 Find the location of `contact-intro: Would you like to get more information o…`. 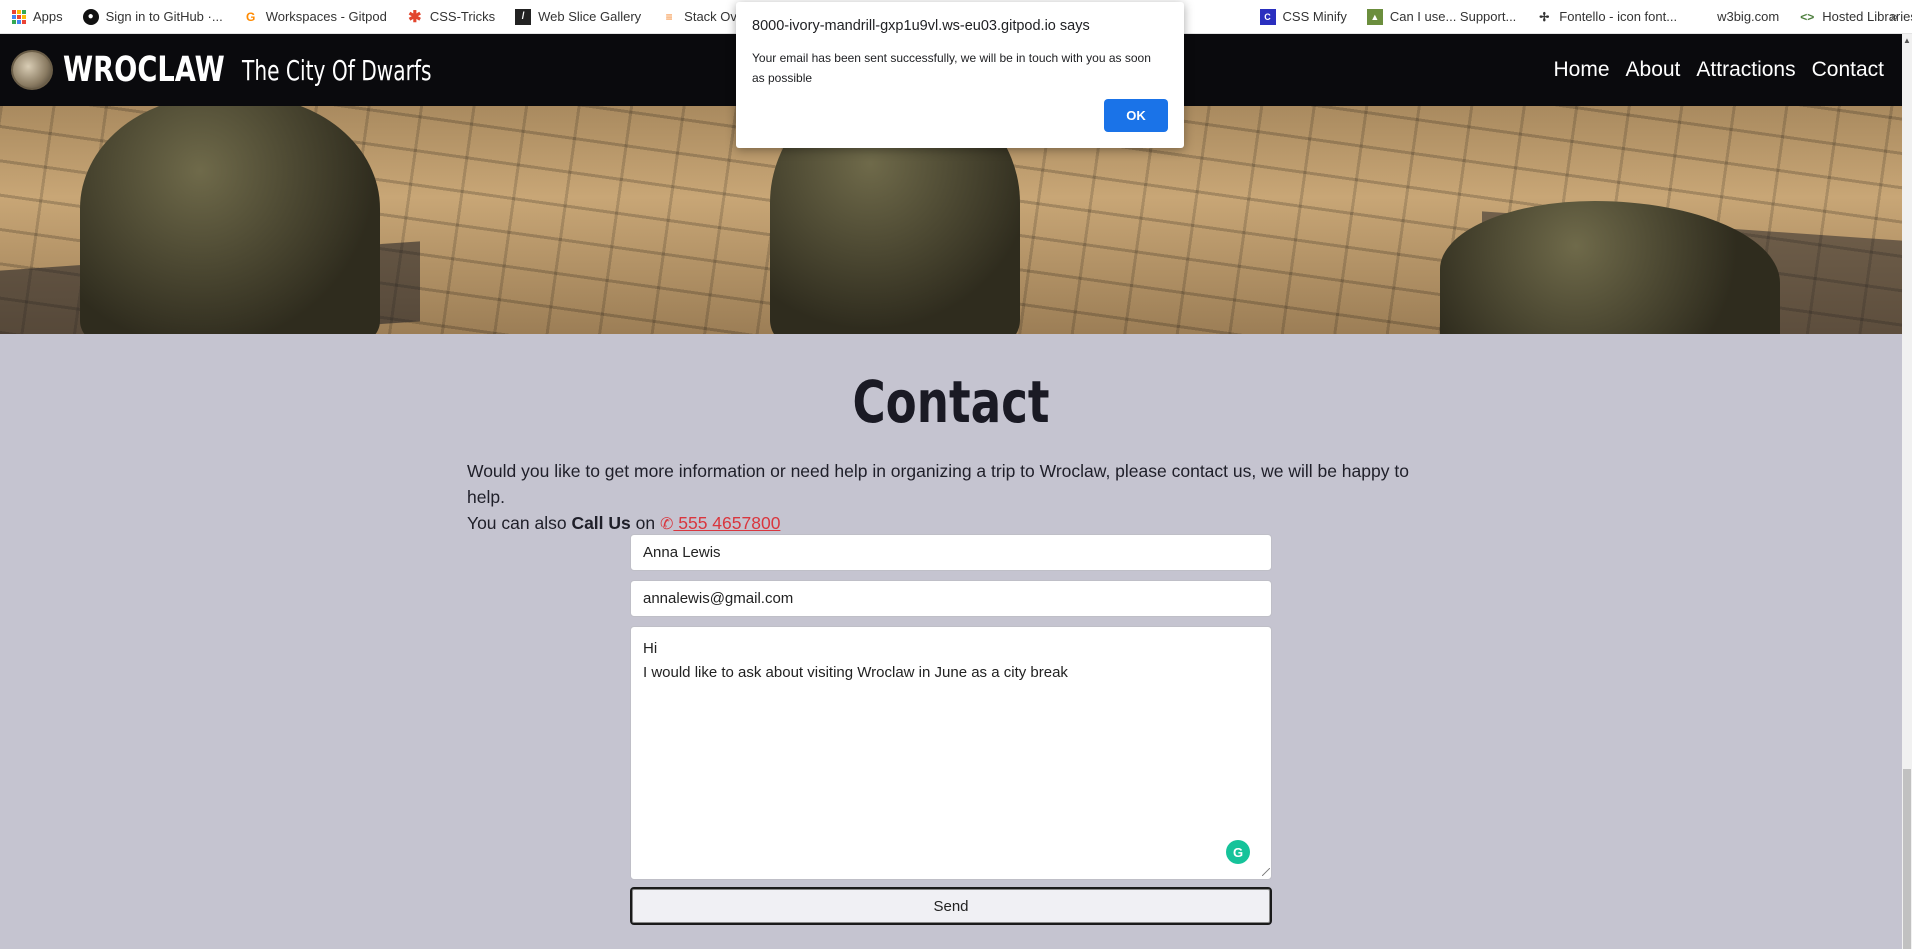

contact-intro: Would you like to get more information o… is located at coordinates (957, 498).